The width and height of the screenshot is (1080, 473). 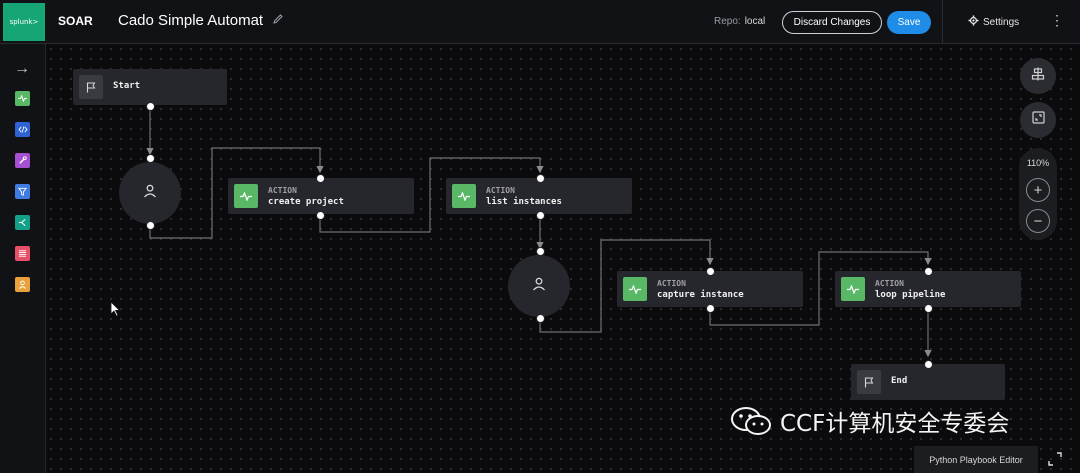 I want to click on python-playbook-editor-tab: Python Playbook Editor, so click(x=976, y=459).